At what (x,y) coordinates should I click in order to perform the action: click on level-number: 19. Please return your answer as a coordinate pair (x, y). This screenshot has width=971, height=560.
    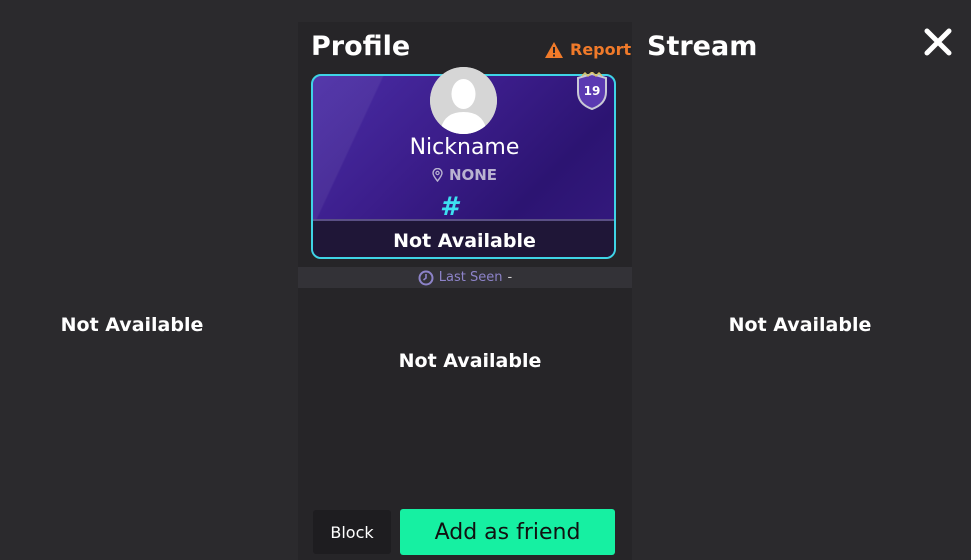
    Looking at the image, I should click on (592, 91).